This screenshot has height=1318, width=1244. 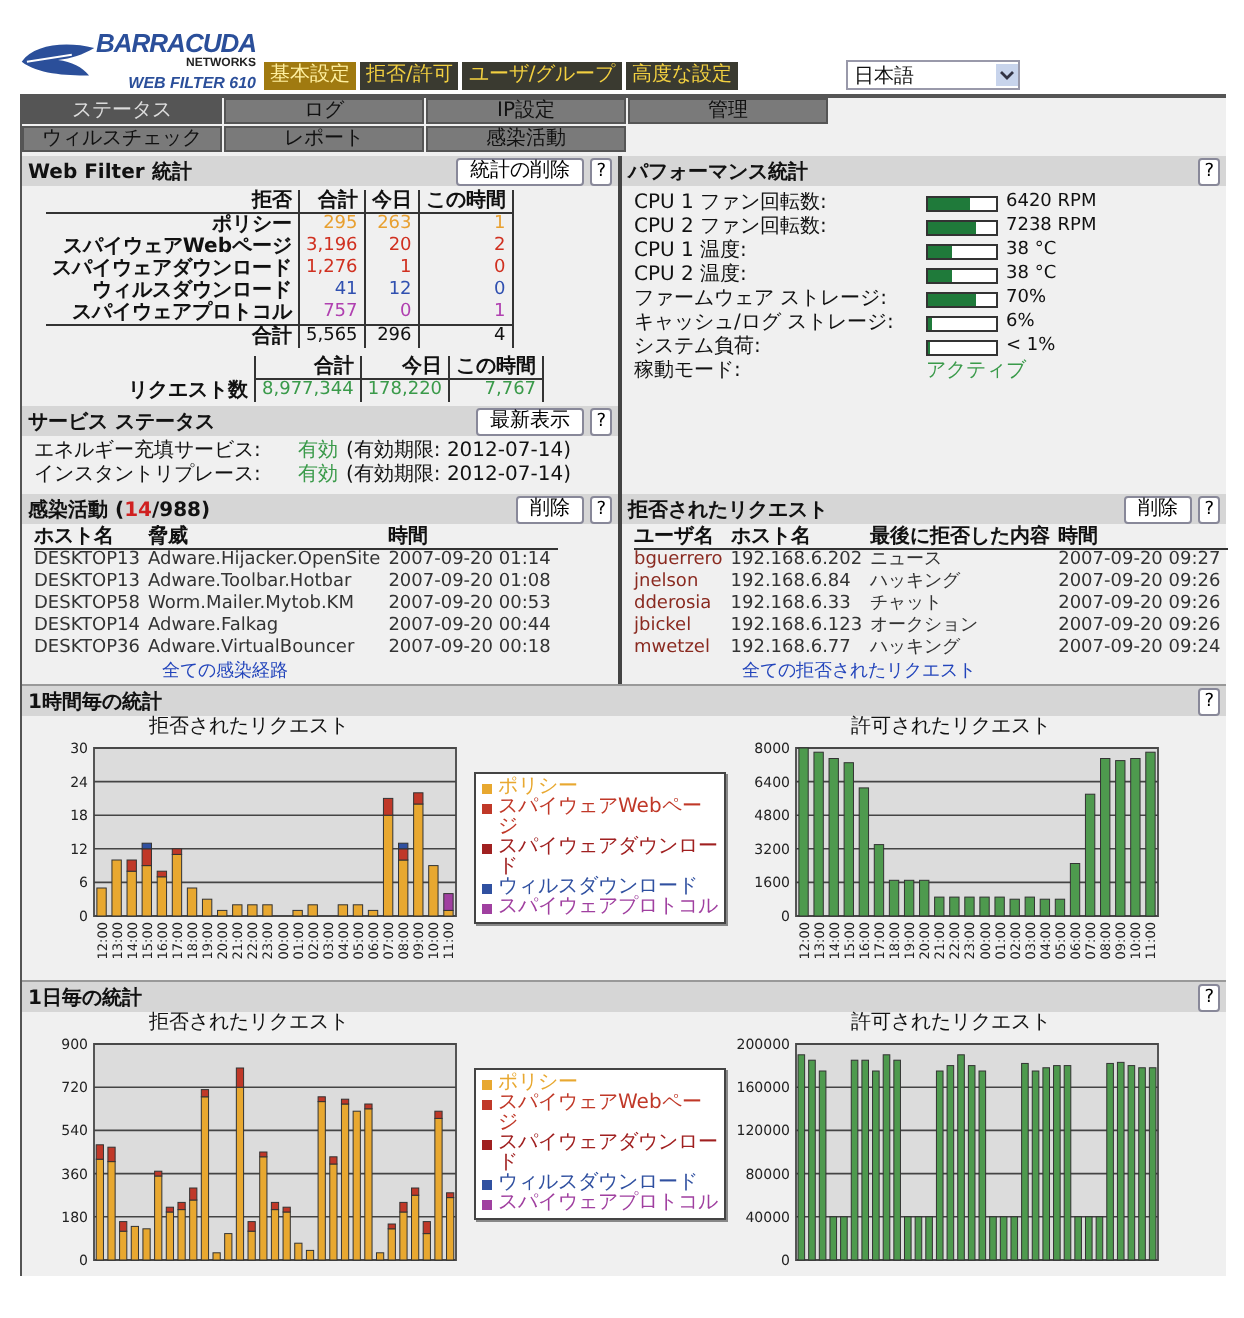 I want to click on metric-label: CPU 2 ファン回転数:, so click(x=731, y=227).